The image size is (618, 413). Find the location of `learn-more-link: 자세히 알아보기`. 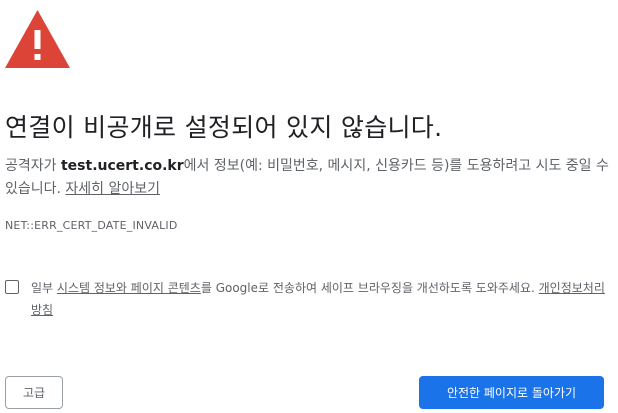

learn-more-link: 자세히 알아보기 is located at coordinates (112, 189).